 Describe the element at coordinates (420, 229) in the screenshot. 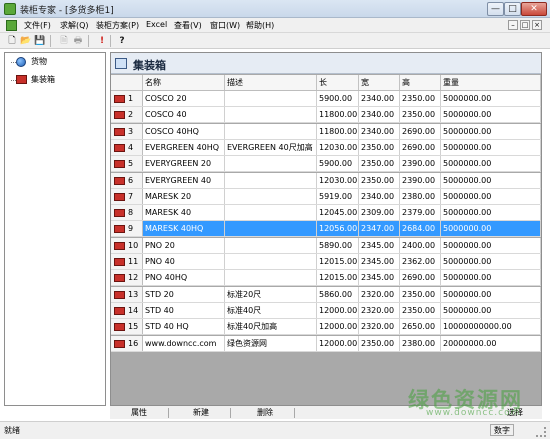

I see `cell-height: 2684.00` at that location.